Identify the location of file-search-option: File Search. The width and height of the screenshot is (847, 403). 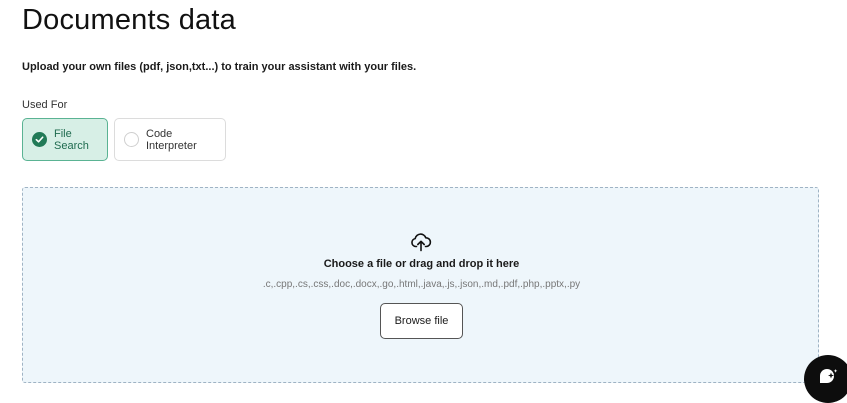
(65, 139).